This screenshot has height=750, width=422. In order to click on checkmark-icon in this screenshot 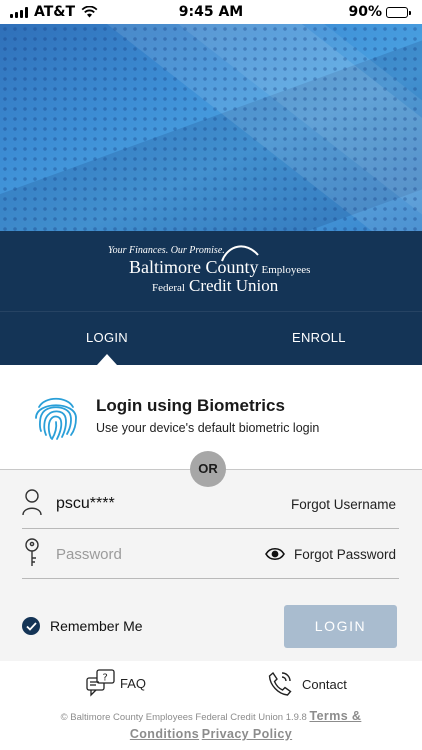, I will do `click(31, 626)`.